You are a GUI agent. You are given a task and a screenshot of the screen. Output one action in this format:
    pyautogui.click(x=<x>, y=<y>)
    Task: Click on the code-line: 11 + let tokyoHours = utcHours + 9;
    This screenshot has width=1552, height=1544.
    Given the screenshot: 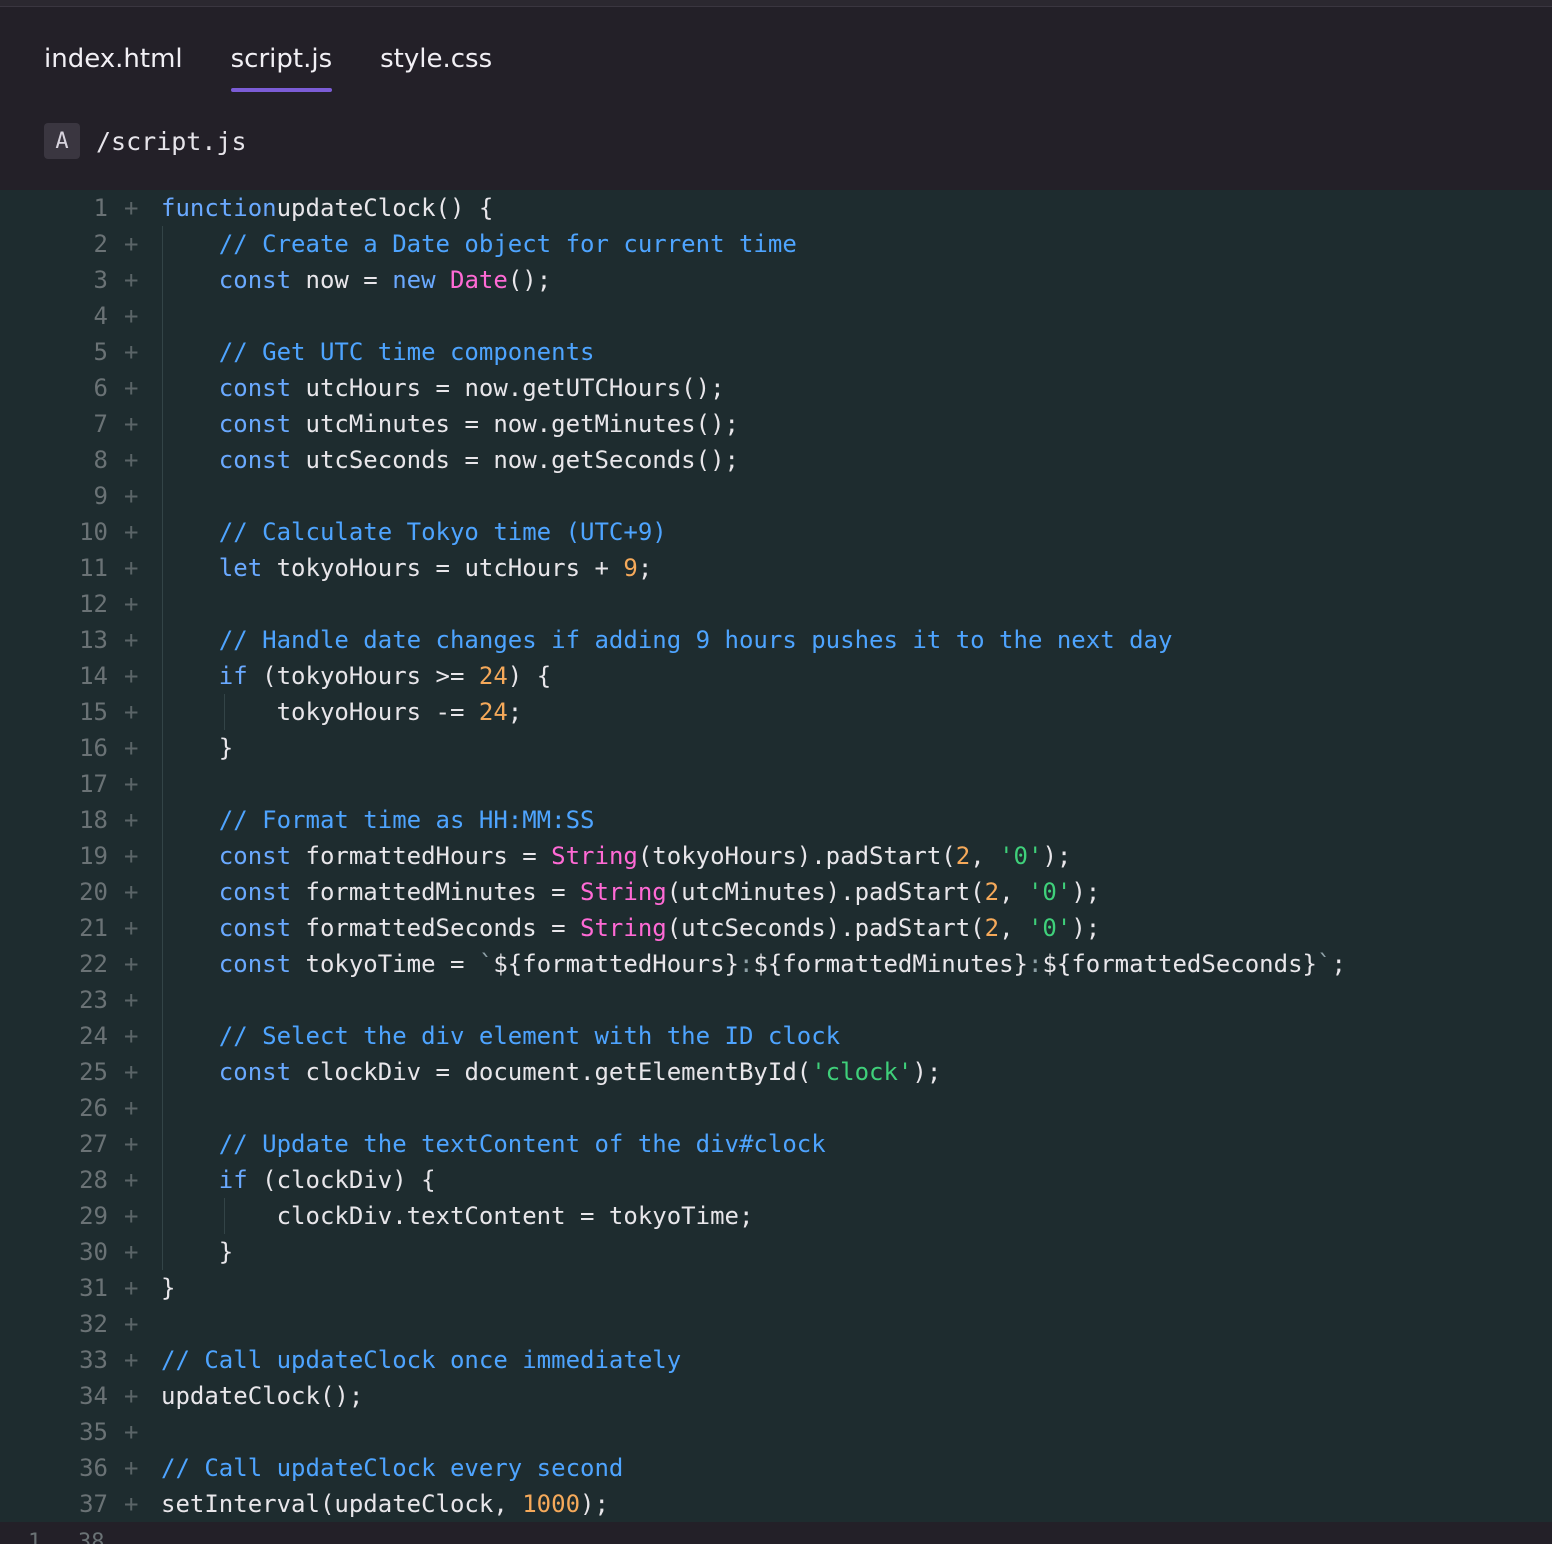 What is the action you would take?
    pyautogui.click(x=776, y=568)
    